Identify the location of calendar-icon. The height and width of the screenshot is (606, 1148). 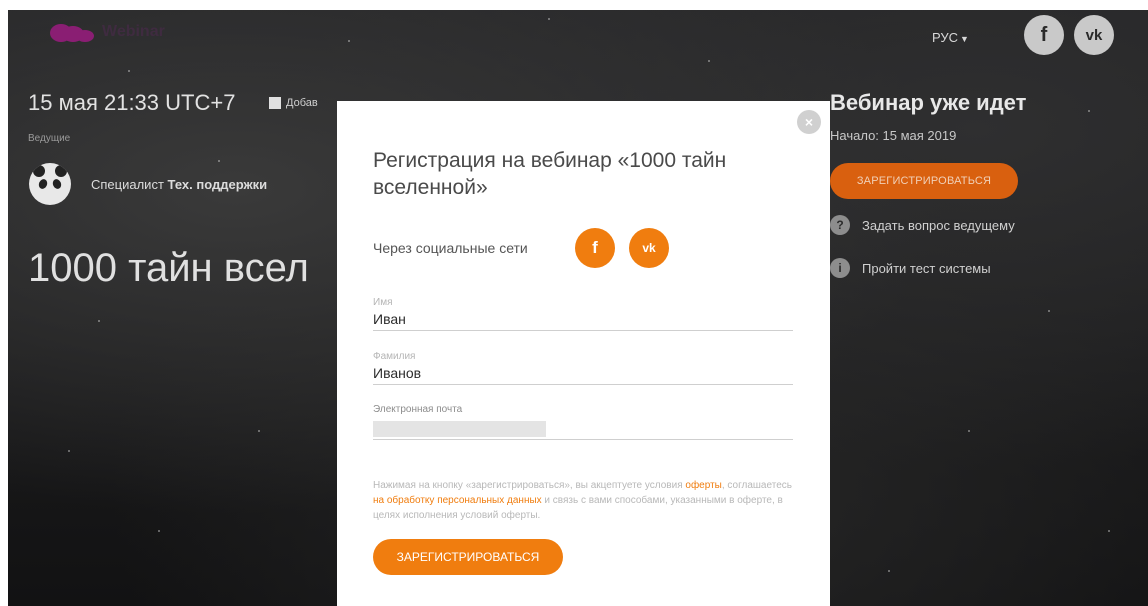
(275, 103).